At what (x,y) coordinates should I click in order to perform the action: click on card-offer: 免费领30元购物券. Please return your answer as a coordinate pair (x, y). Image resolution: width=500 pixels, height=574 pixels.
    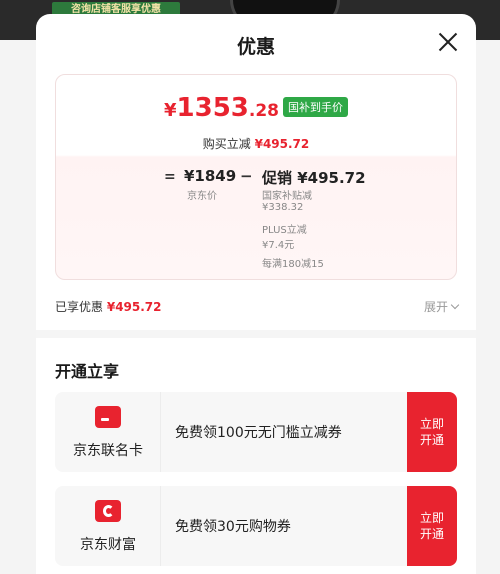
    Looking at the image, I should click on (233, 527).